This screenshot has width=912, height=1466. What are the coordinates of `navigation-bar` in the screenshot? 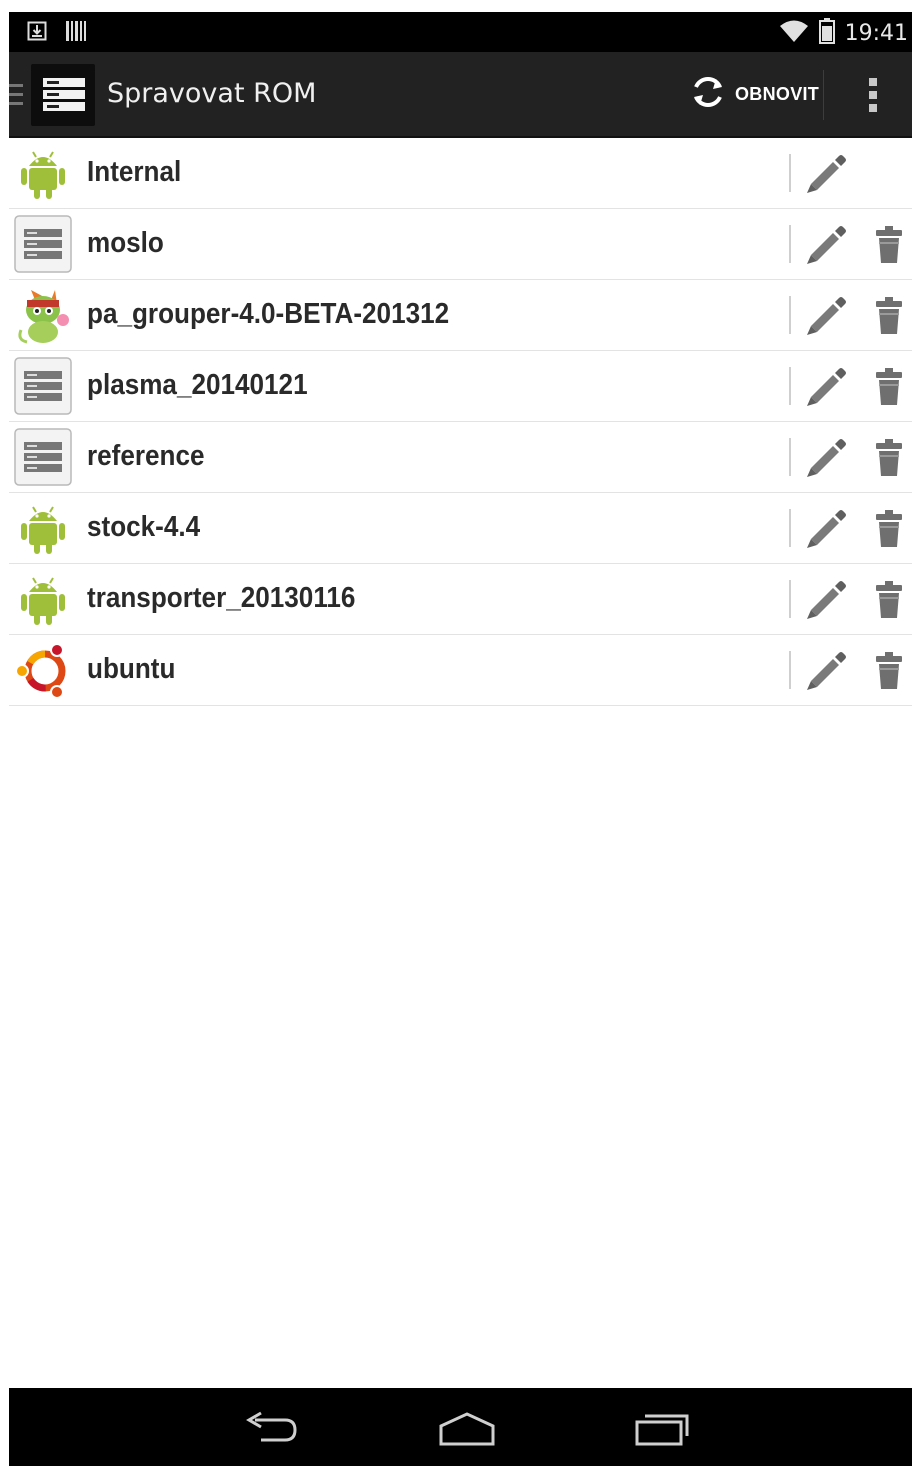 It's located at (460, 1427).